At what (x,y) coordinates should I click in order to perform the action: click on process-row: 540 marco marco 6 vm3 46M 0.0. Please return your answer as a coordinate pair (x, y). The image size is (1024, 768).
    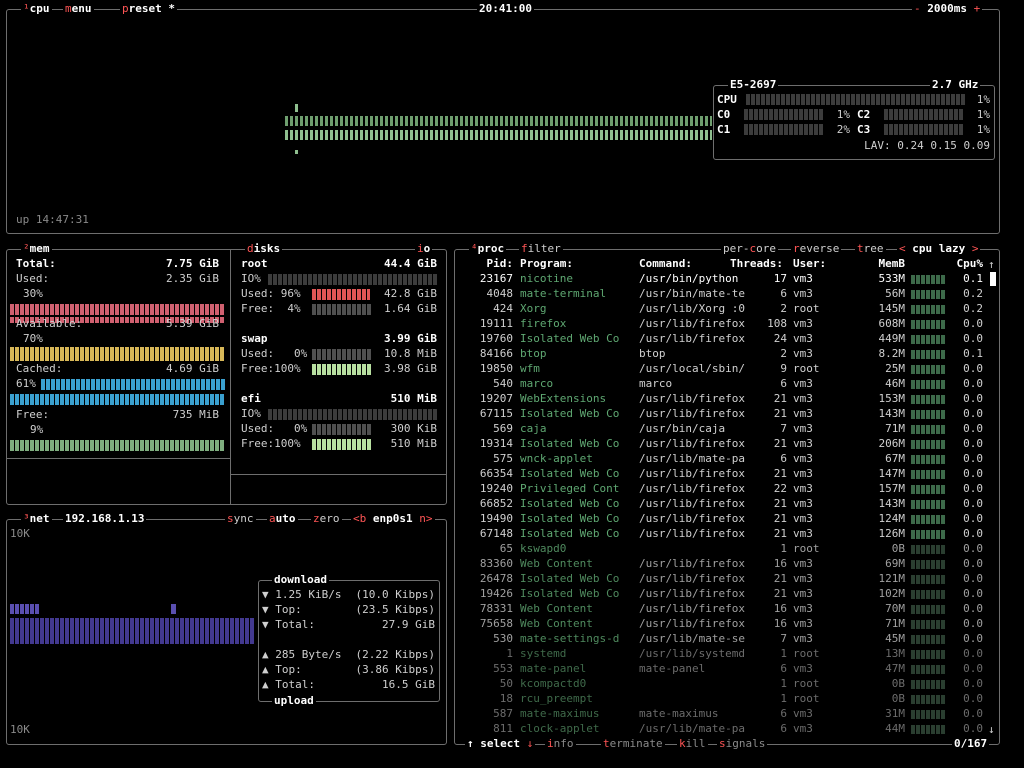
    Looking at the image, I should click on (721, 384).